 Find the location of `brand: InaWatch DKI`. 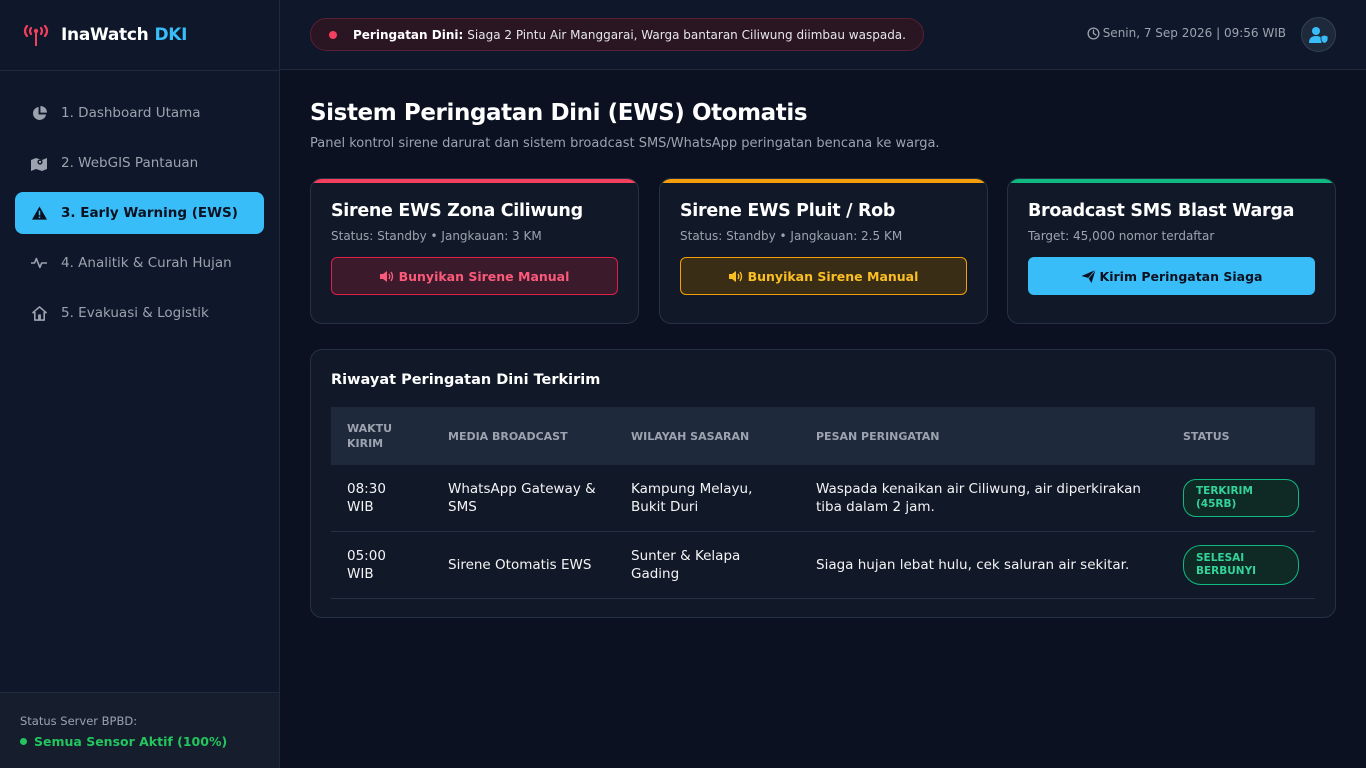

brand: InaWatch DKI is located at coordinates (139, 35).